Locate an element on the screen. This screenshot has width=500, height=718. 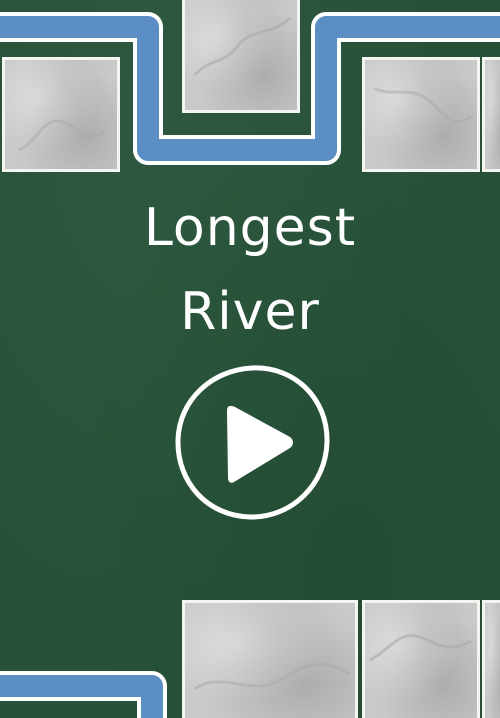
game-title-line1: Longest is located at coordinates (250, 228).